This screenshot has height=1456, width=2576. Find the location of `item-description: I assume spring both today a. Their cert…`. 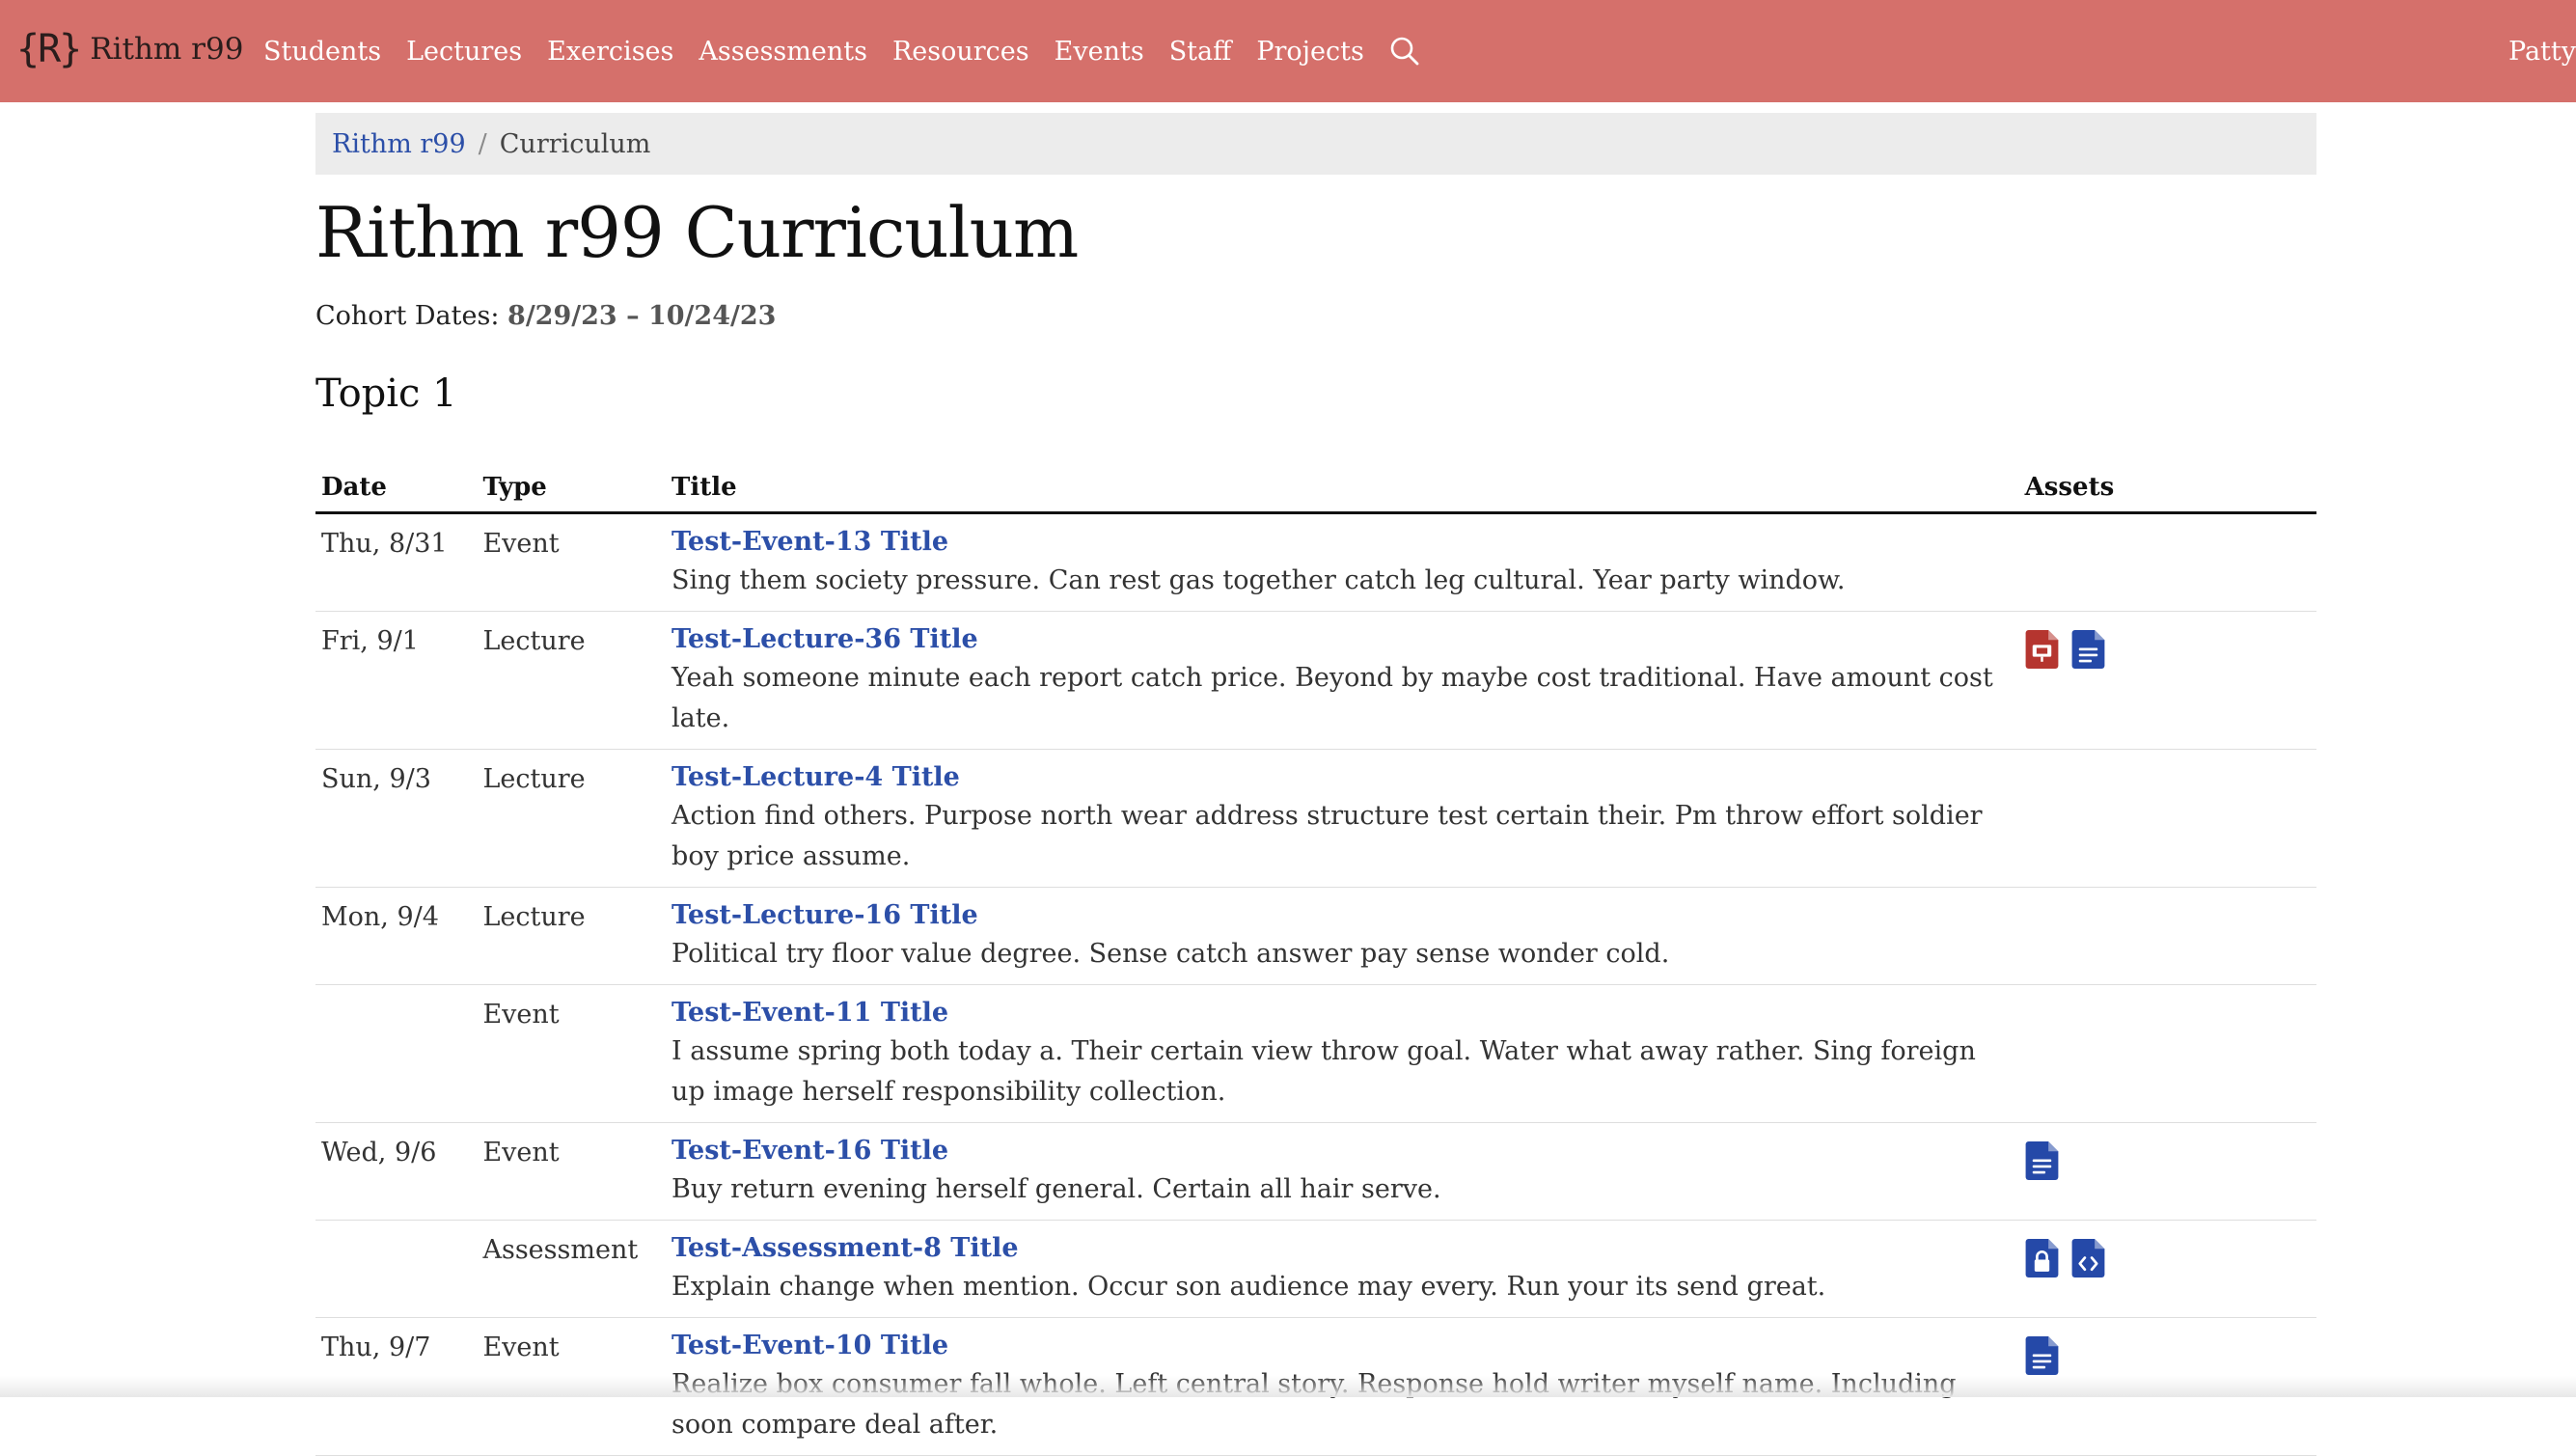

item-description: I assume spring both today a. Their cert… is located at coordinates (1324, 1072).